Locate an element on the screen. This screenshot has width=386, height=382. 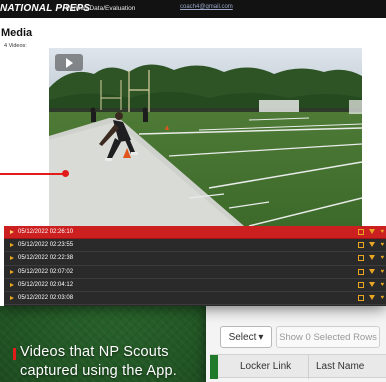
caption-line-2: captured using the App. is located at coordinates (98, 371).